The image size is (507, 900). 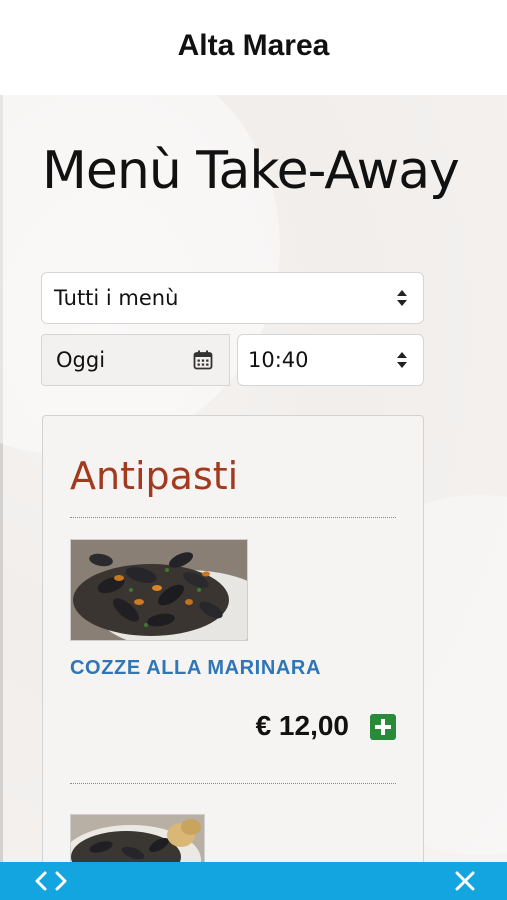 I want to click on date-value: Oggi, so click(x=81, y=360).